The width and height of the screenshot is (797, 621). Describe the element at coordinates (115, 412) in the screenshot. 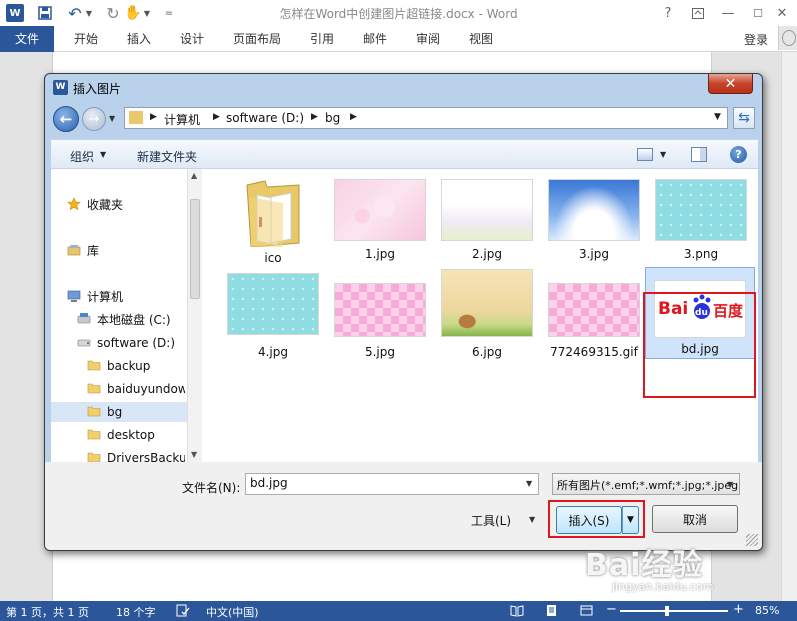

I see `nav-item-label: bg` at that location.